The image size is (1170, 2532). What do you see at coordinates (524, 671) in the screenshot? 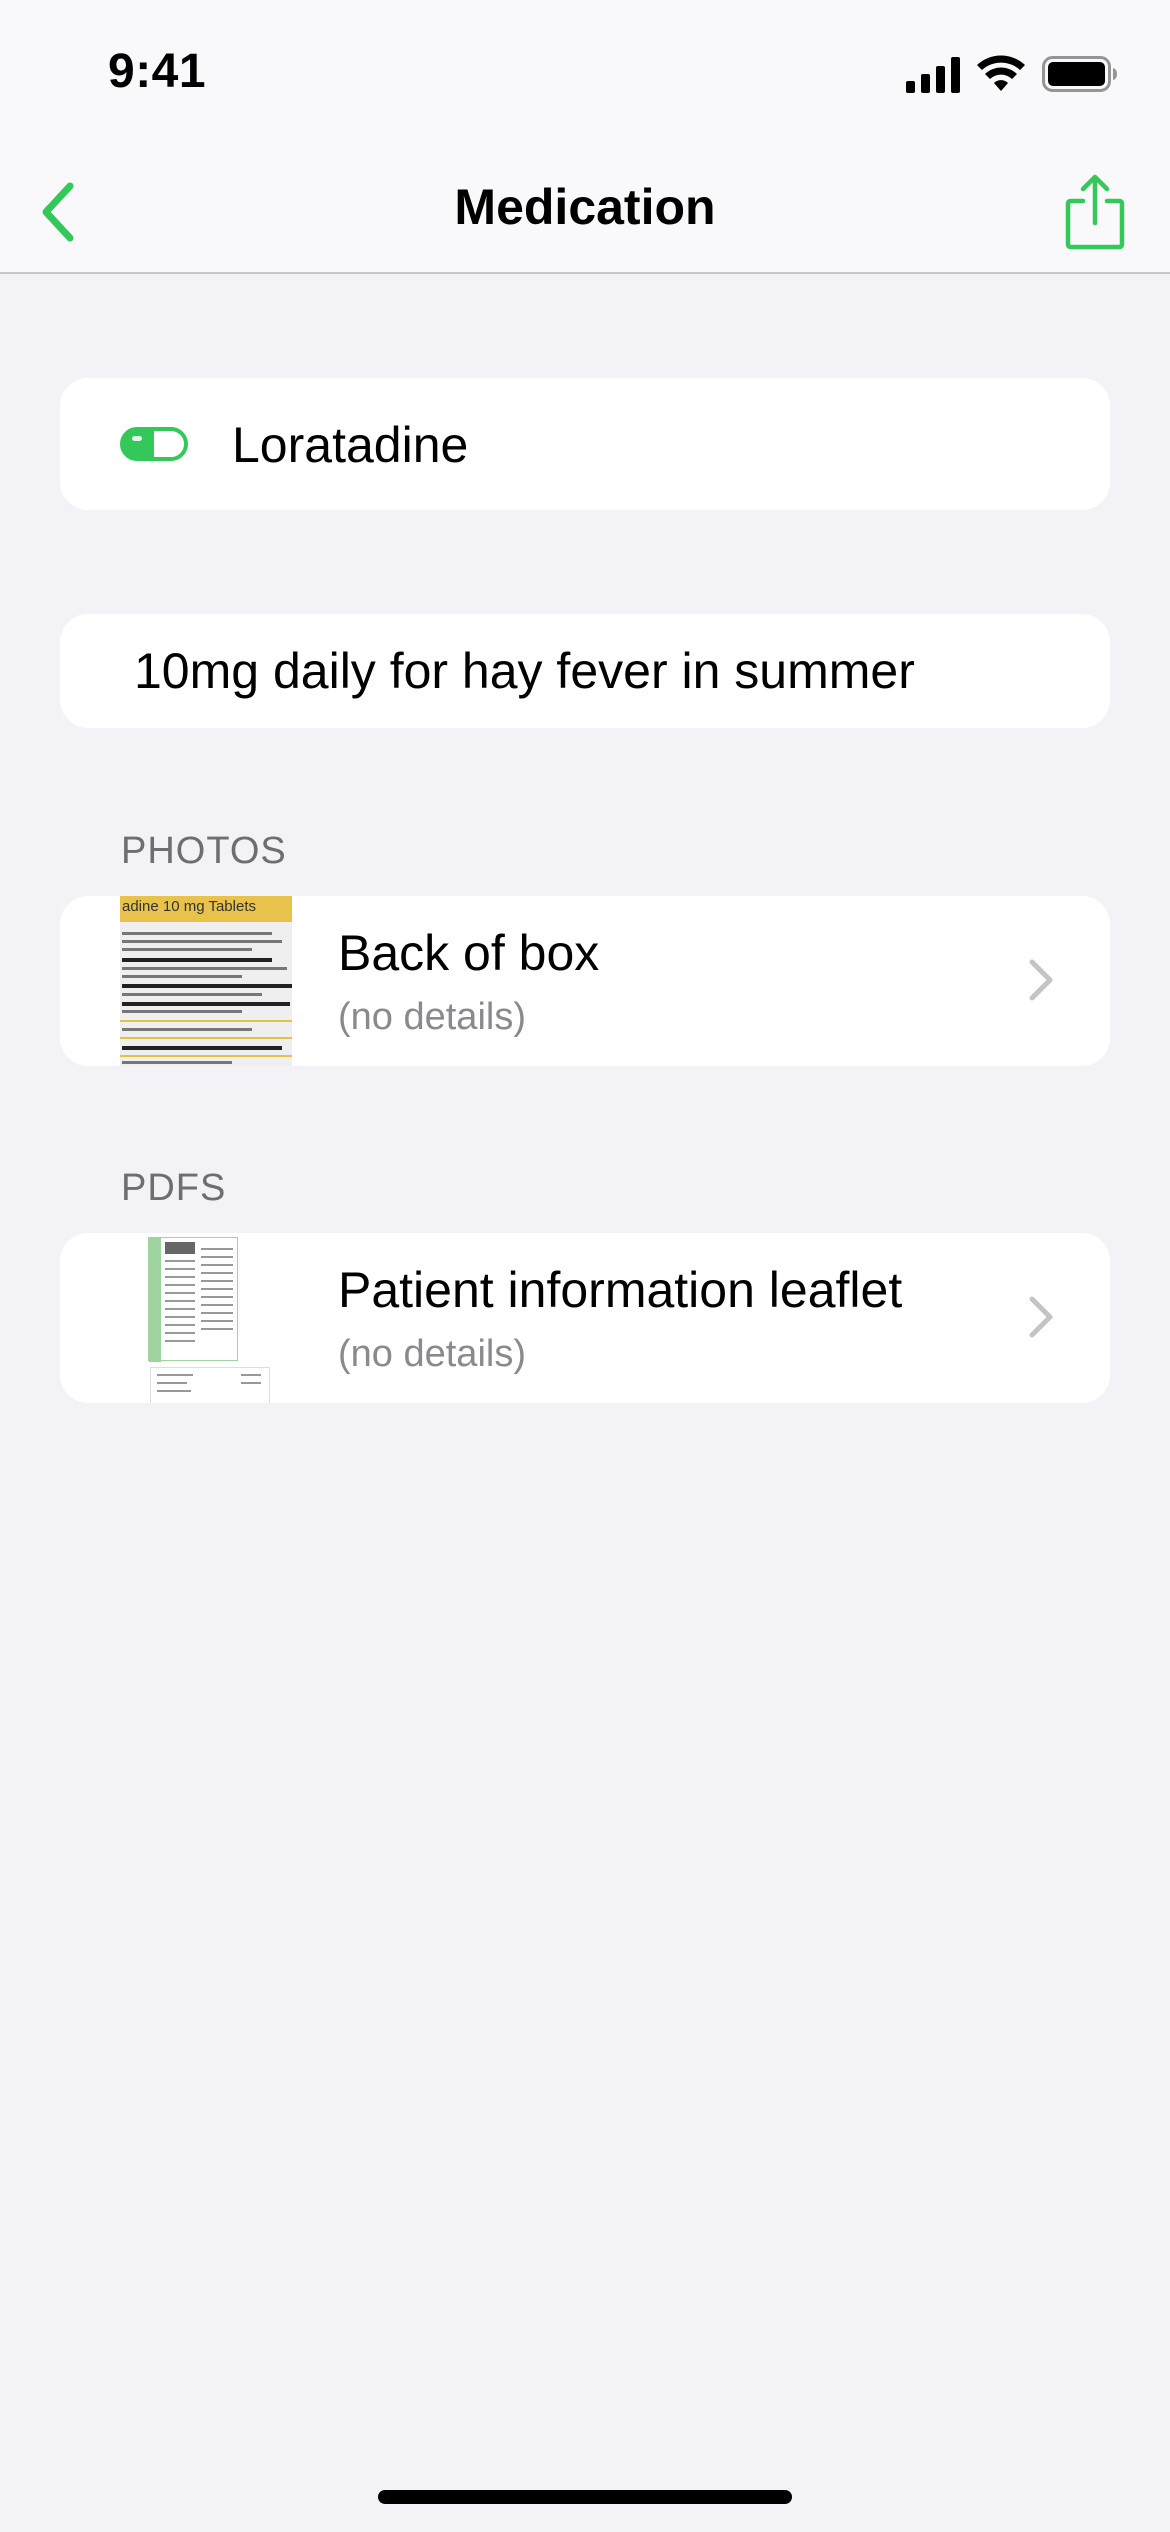
I see `medication-notes: 10mg daily for hay fever in summer` at bounding box center [524, 671].